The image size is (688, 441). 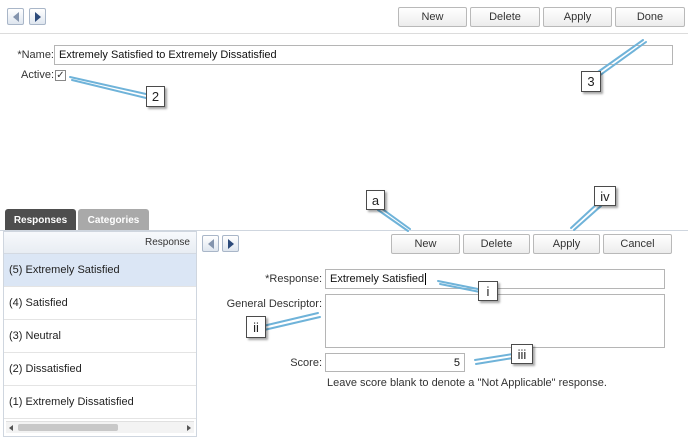 What do you see at coordinates (522, 354) in the screenshot?
I see `callout-iii: iii` at bounding box center [522, 354].